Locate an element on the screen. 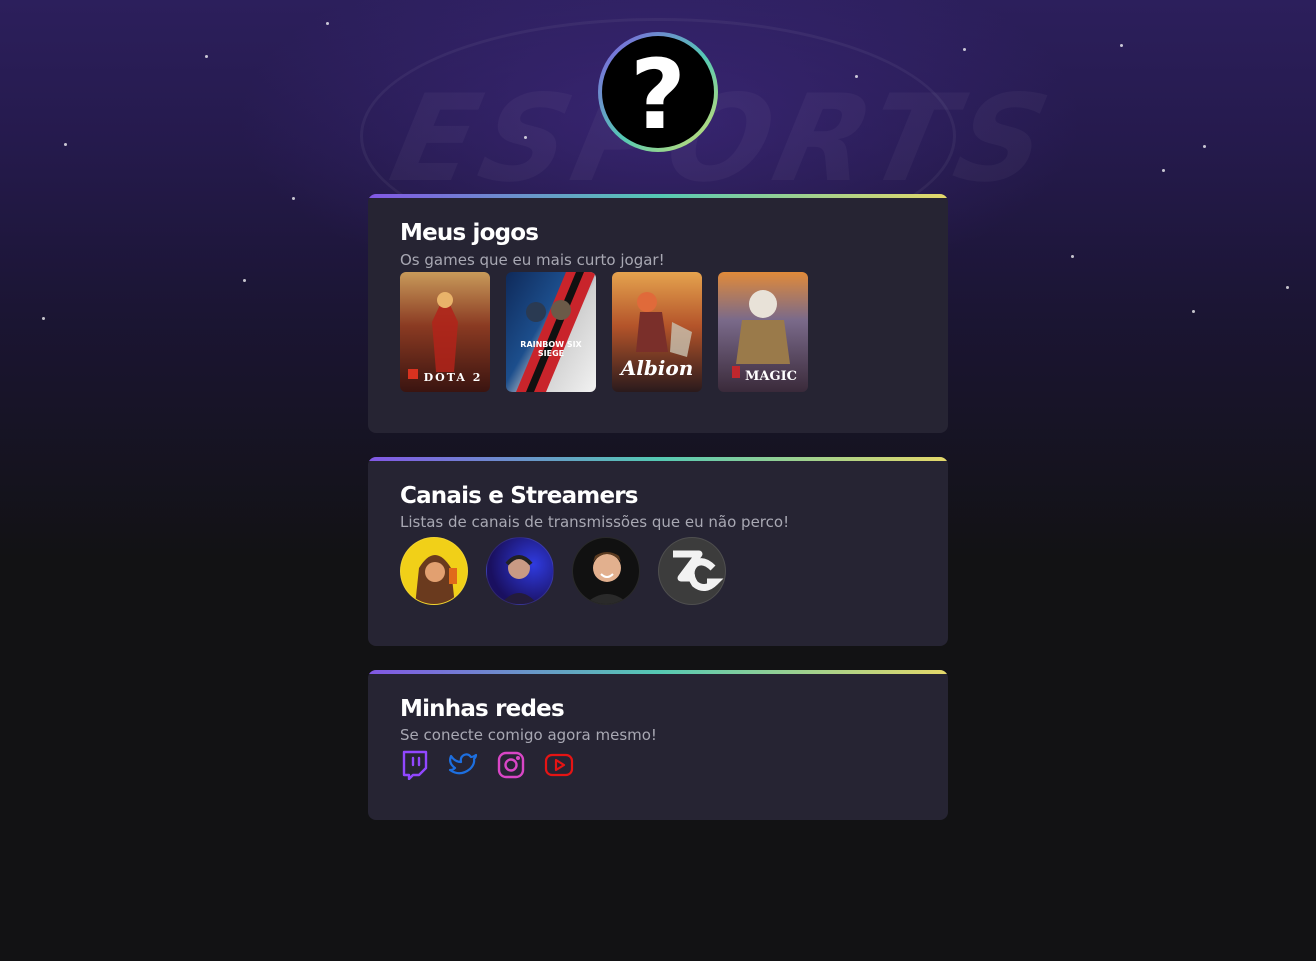 This screenshot has height=961, width=1316. zg-logo-avatar is located at coordinates (692, 571).